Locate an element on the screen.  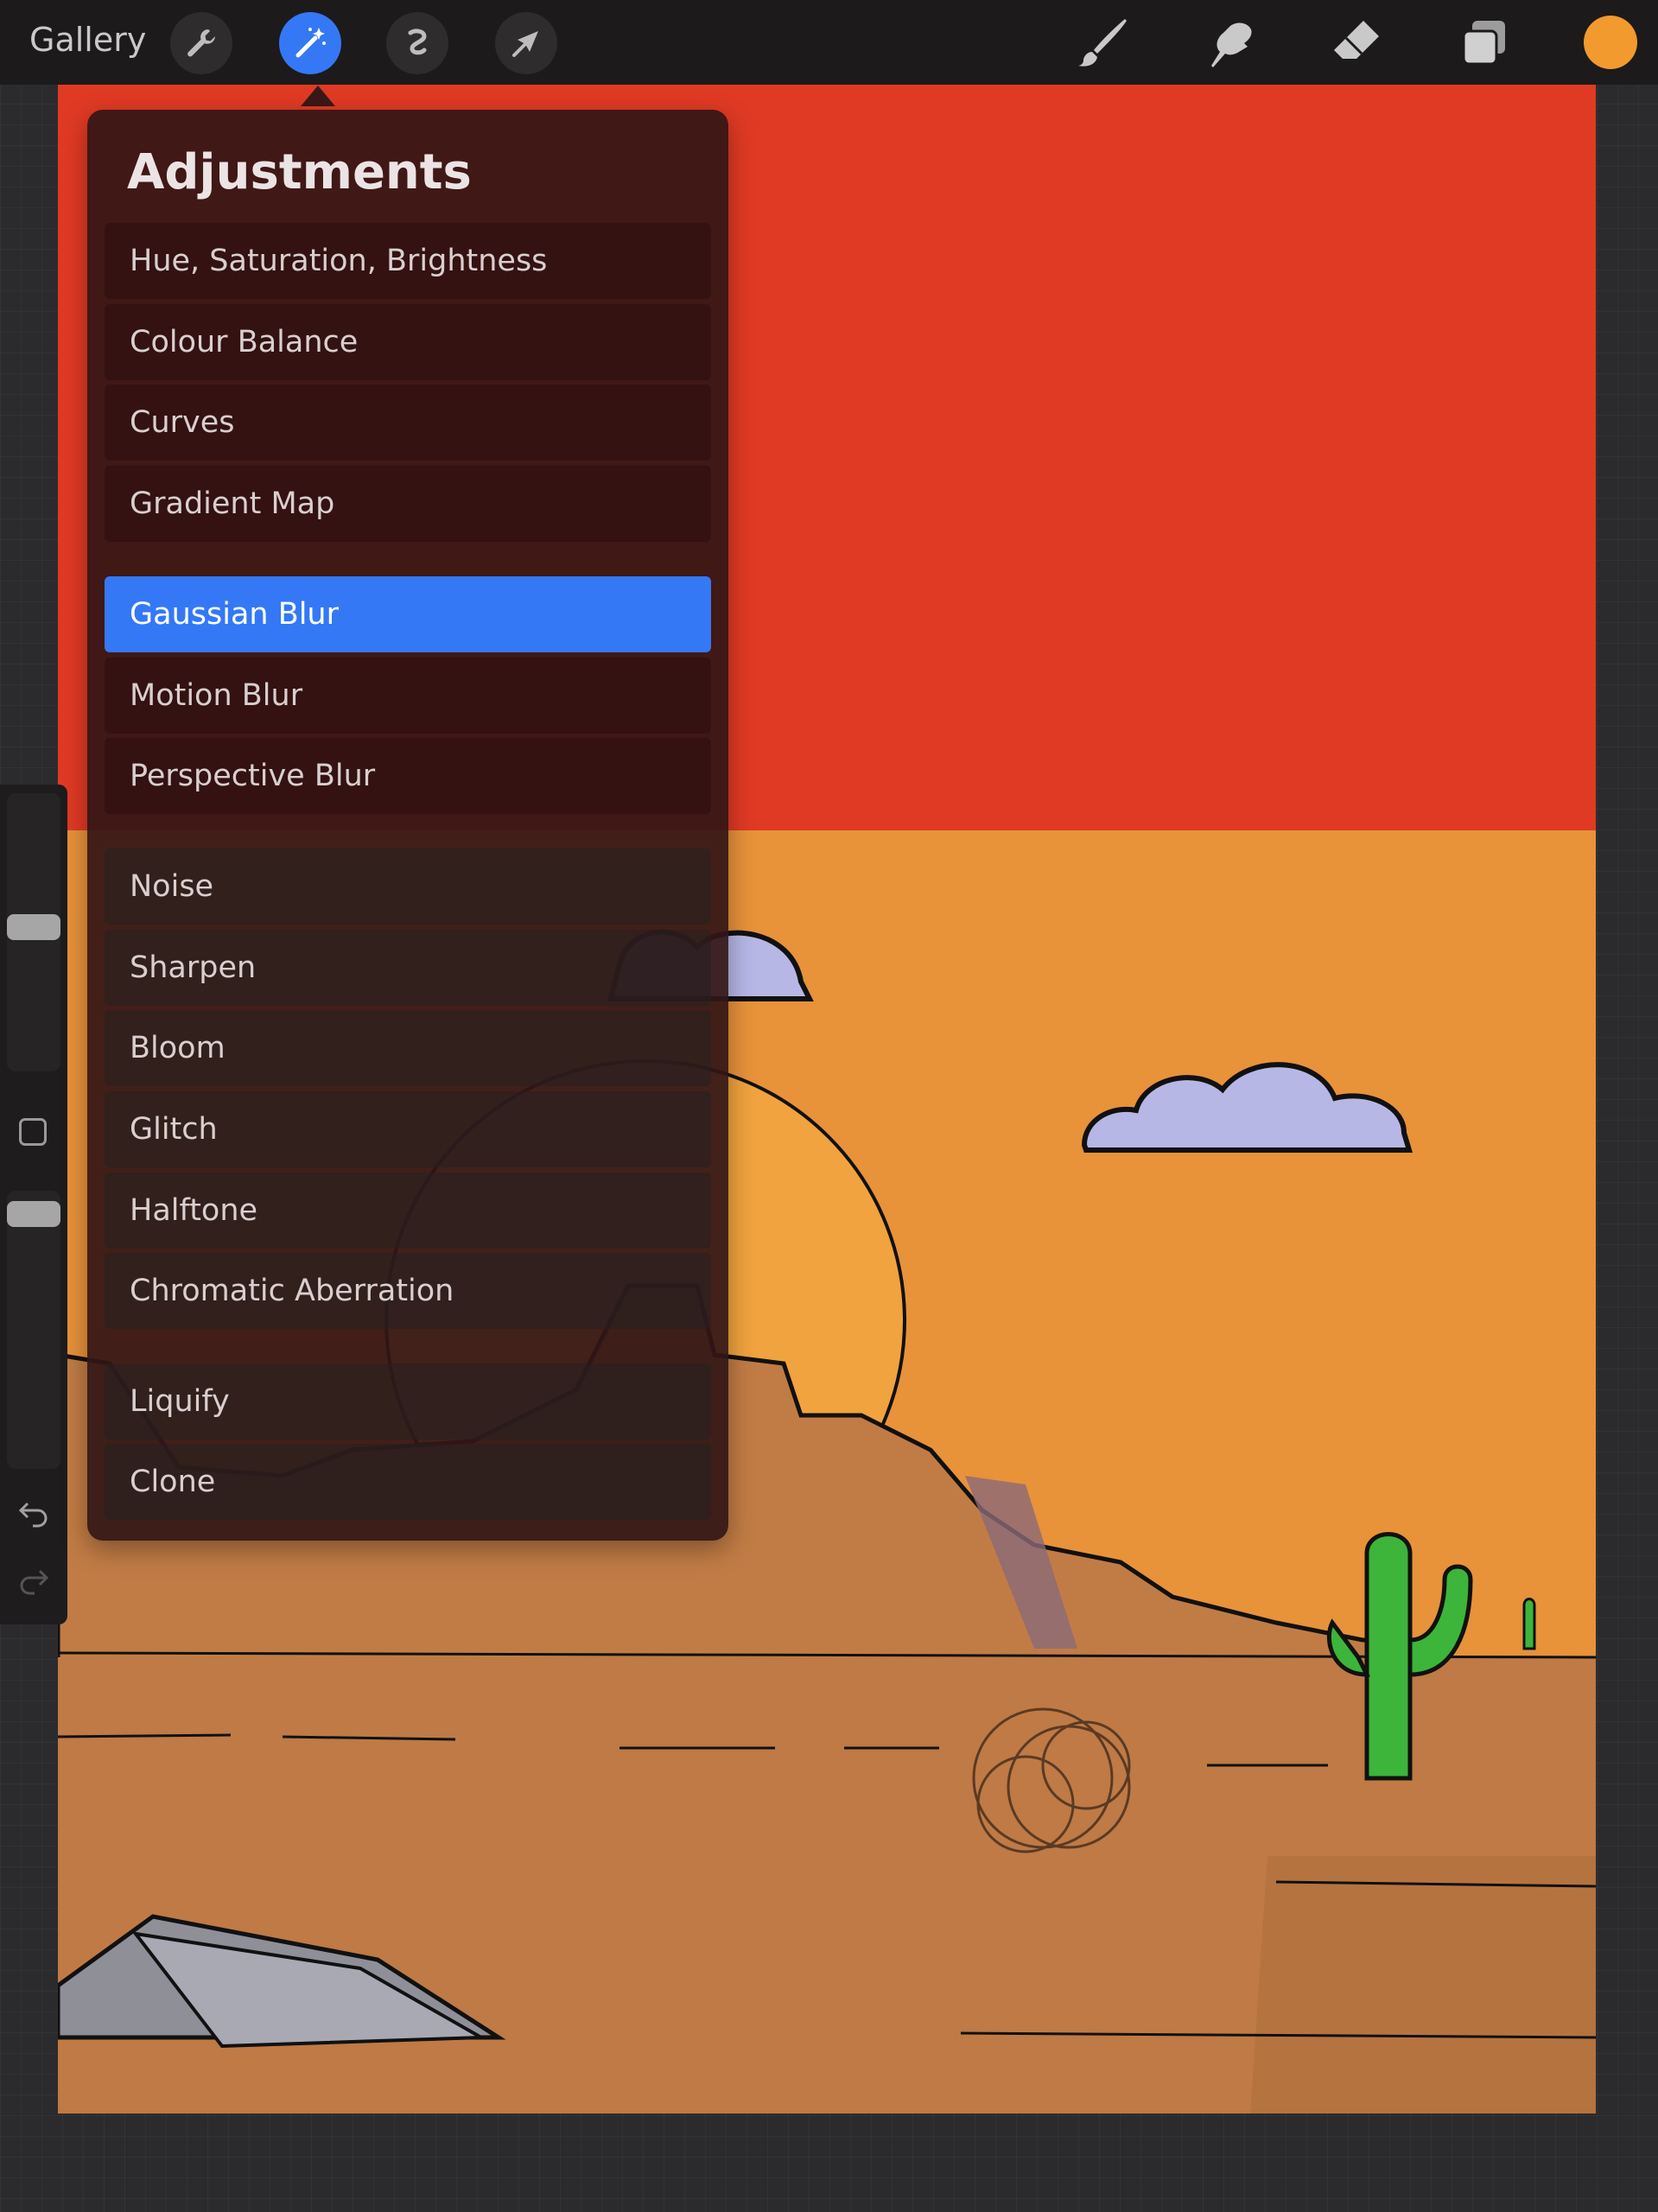
transform-button is located at coordinates (526, 43).